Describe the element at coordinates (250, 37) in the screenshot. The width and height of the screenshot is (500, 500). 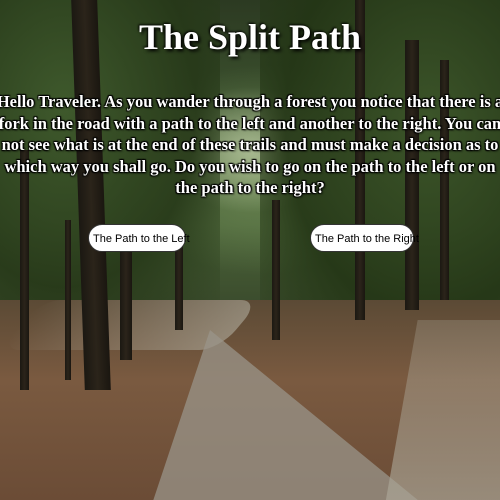
I see `page-title: The Split Path` at that location.